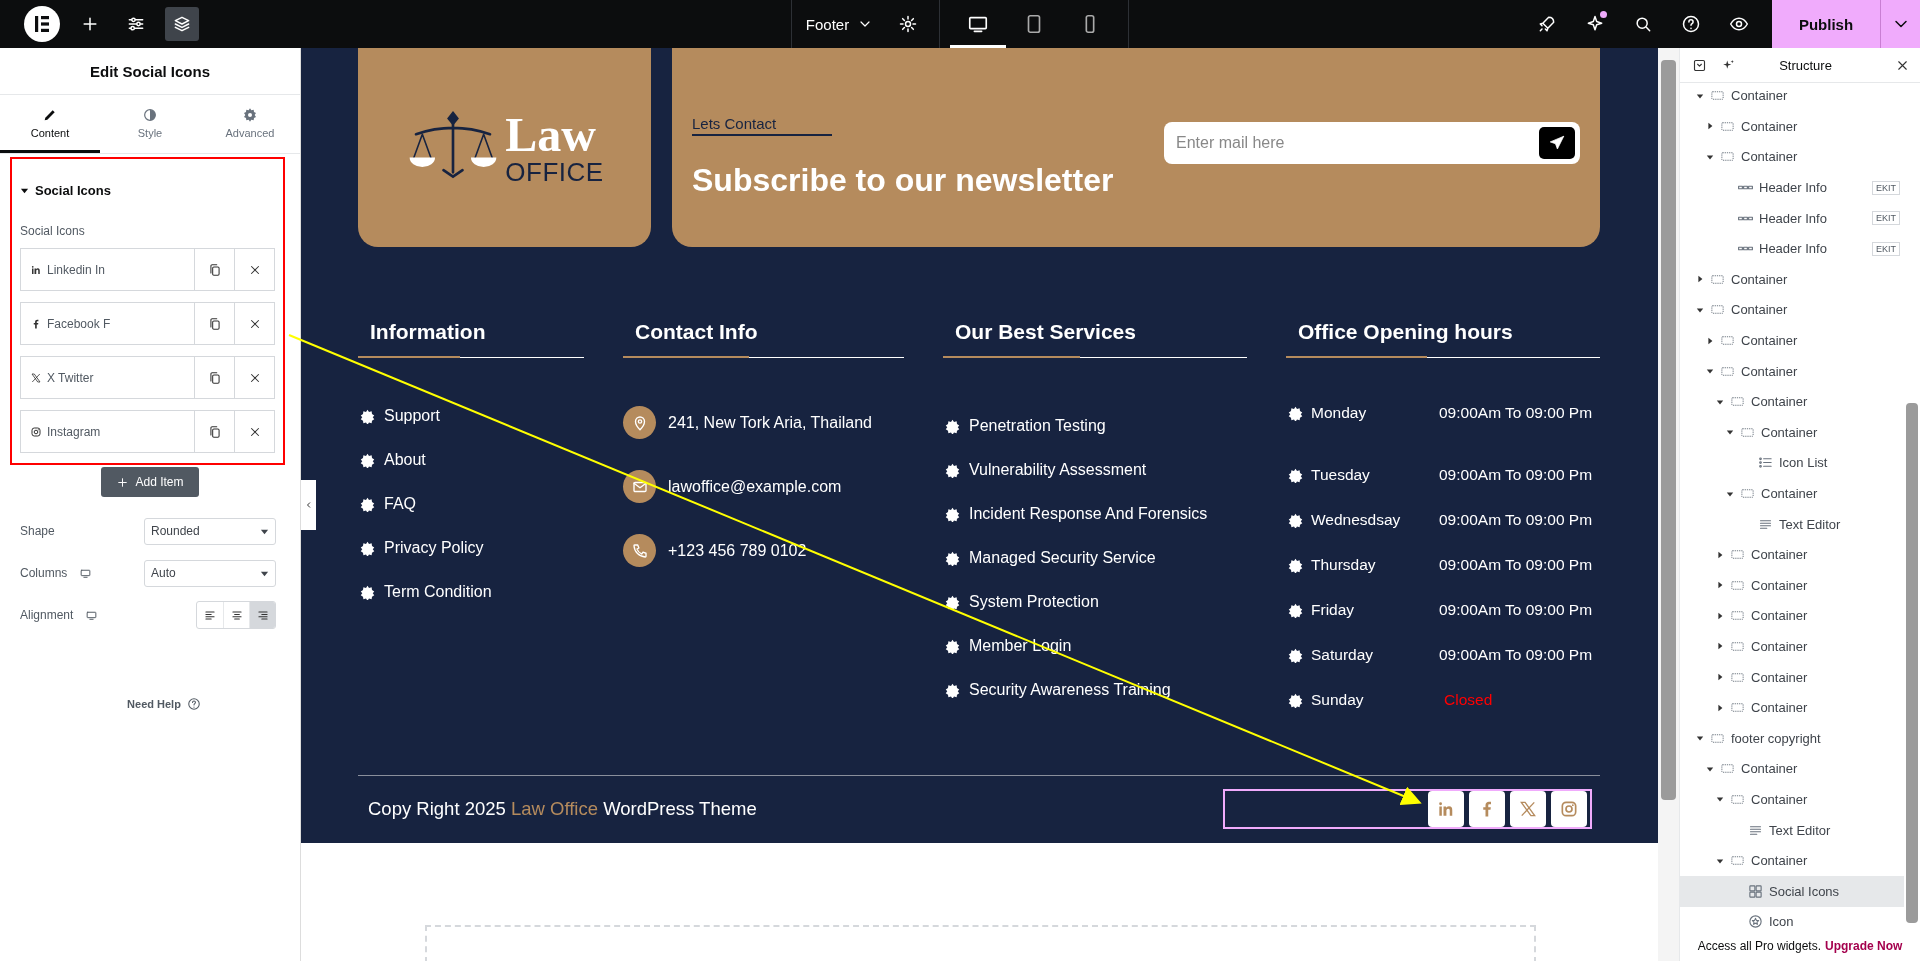 Image resolution: width=1920 pixels, height=961 pixels. What do you see at coordinates (210, 573) in the screenshot?
I see `select-field: Auto` at bounding box center [210, 573].